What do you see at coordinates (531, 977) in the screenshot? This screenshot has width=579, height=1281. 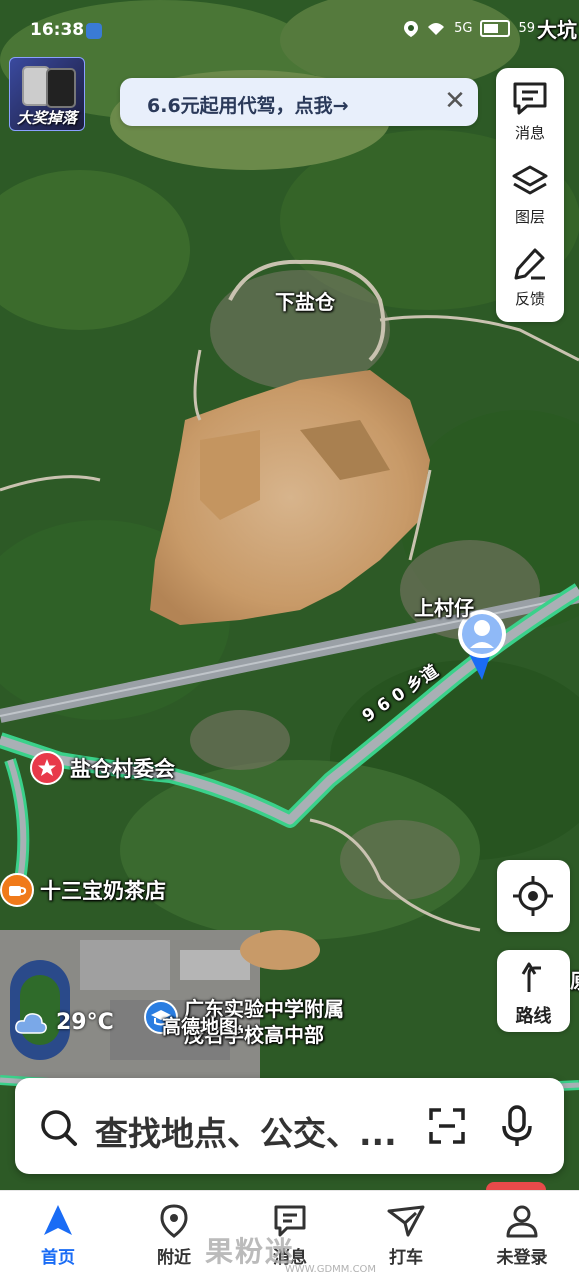 I see `route-turn-icon` at bounding box center [531, 977].